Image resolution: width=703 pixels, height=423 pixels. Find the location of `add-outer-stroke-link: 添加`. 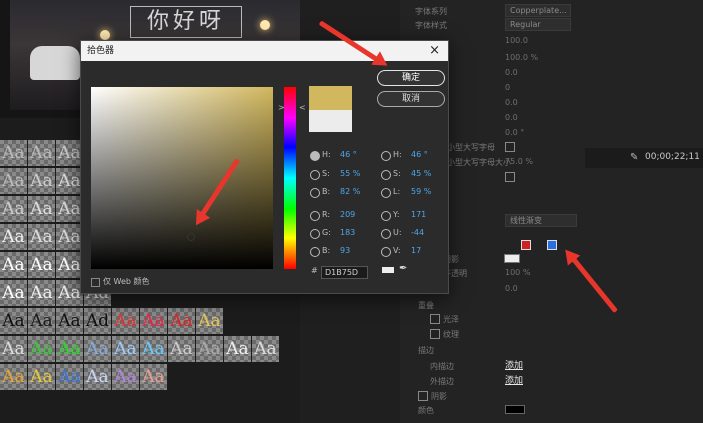

add-outer-stroke-link: 添加 is located at coordinates (514, 379).